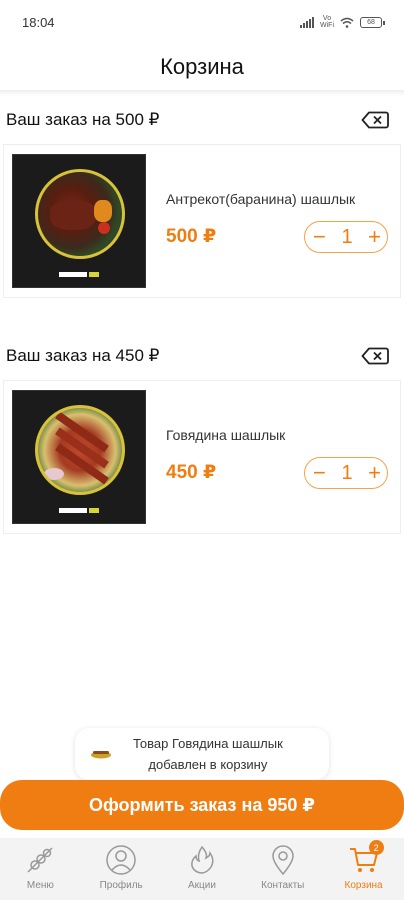 This screenshot has height=900, width=404. I want to click on toast-message: Товар Говядина шашлык добавлен в корзину, so click(208, 754).